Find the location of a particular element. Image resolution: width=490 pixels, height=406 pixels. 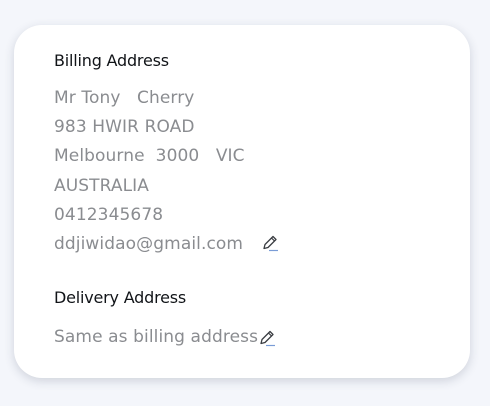

delivery-summary: Same as billing address is located at coordinates (156, 337).